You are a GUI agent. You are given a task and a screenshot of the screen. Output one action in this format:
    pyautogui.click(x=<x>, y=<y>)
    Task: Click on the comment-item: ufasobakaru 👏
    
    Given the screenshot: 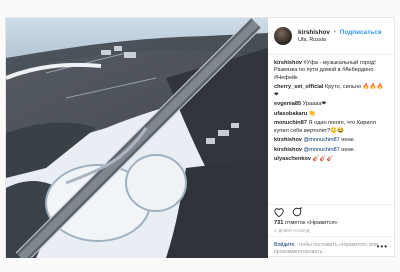 What is the action you would take?
    pyautogui.click(x=331, y=114)
    